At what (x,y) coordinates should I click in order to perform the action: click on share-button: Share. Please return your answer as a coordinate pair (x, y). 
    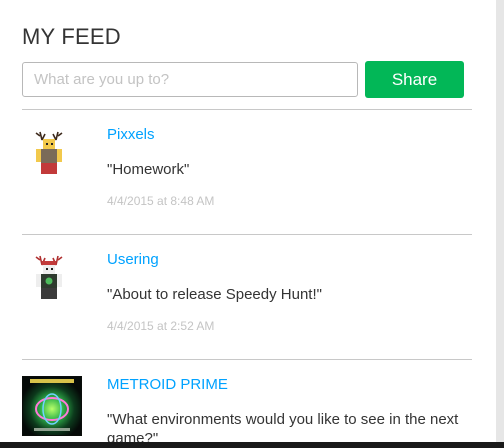
    Looking at the image, I should click on (414, 79).